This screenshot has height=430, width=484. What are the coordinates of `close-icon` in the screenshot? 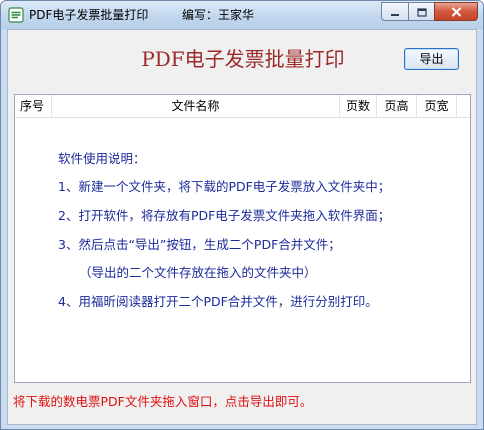 It's located at (456, 11).